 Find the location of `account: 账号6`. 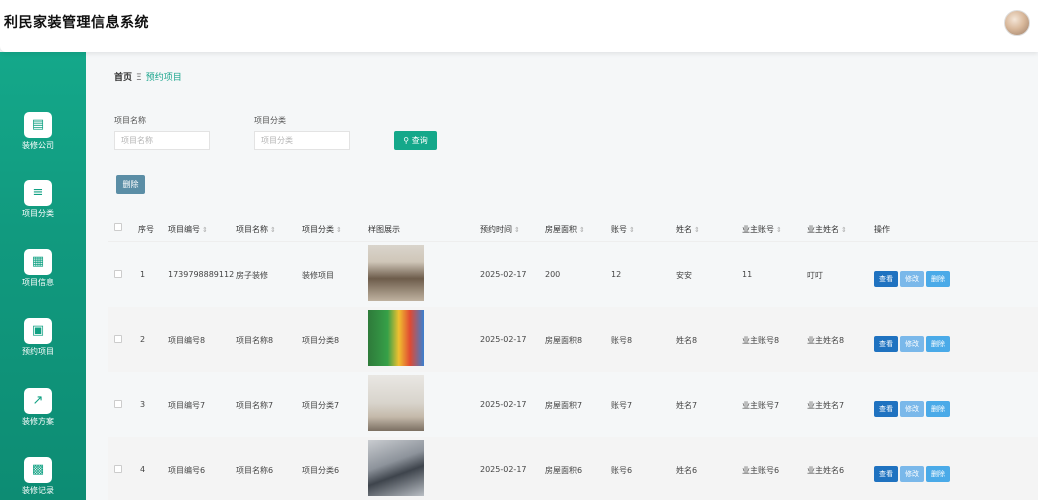

account: 账号6 is located at coordinates (622, 470).